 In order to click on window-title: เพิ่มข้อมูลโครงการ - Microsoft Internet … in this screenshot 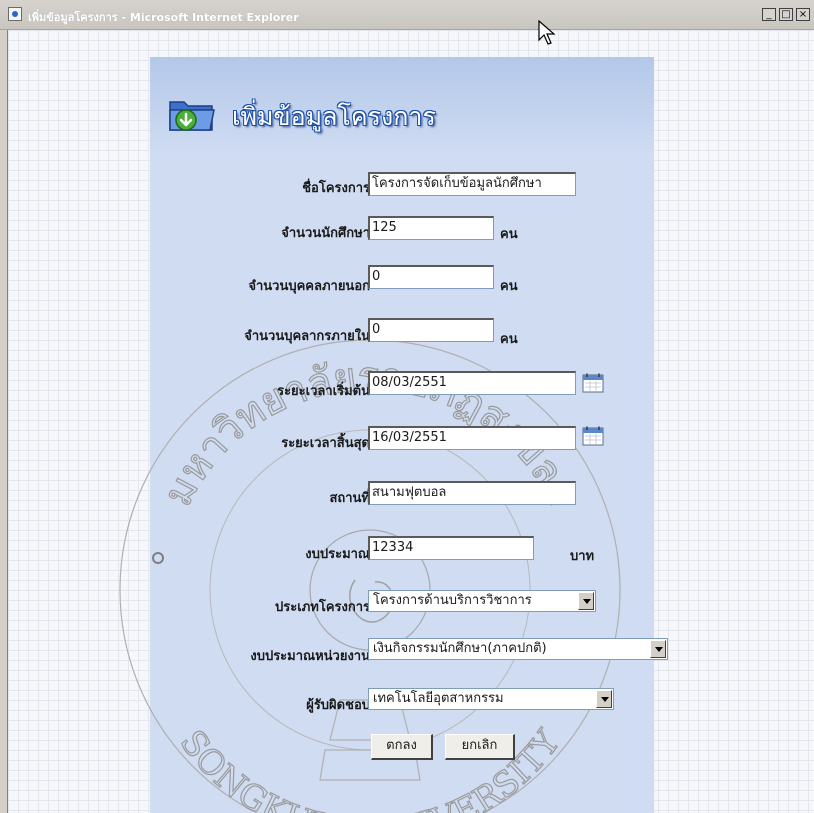, I will do `click(163, 17)`.